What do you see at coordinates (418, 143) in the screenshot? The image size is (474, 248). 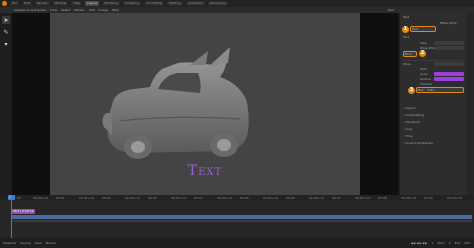 I see `section-custom-properties: Custom Properties` at bounding box center [418, 143].